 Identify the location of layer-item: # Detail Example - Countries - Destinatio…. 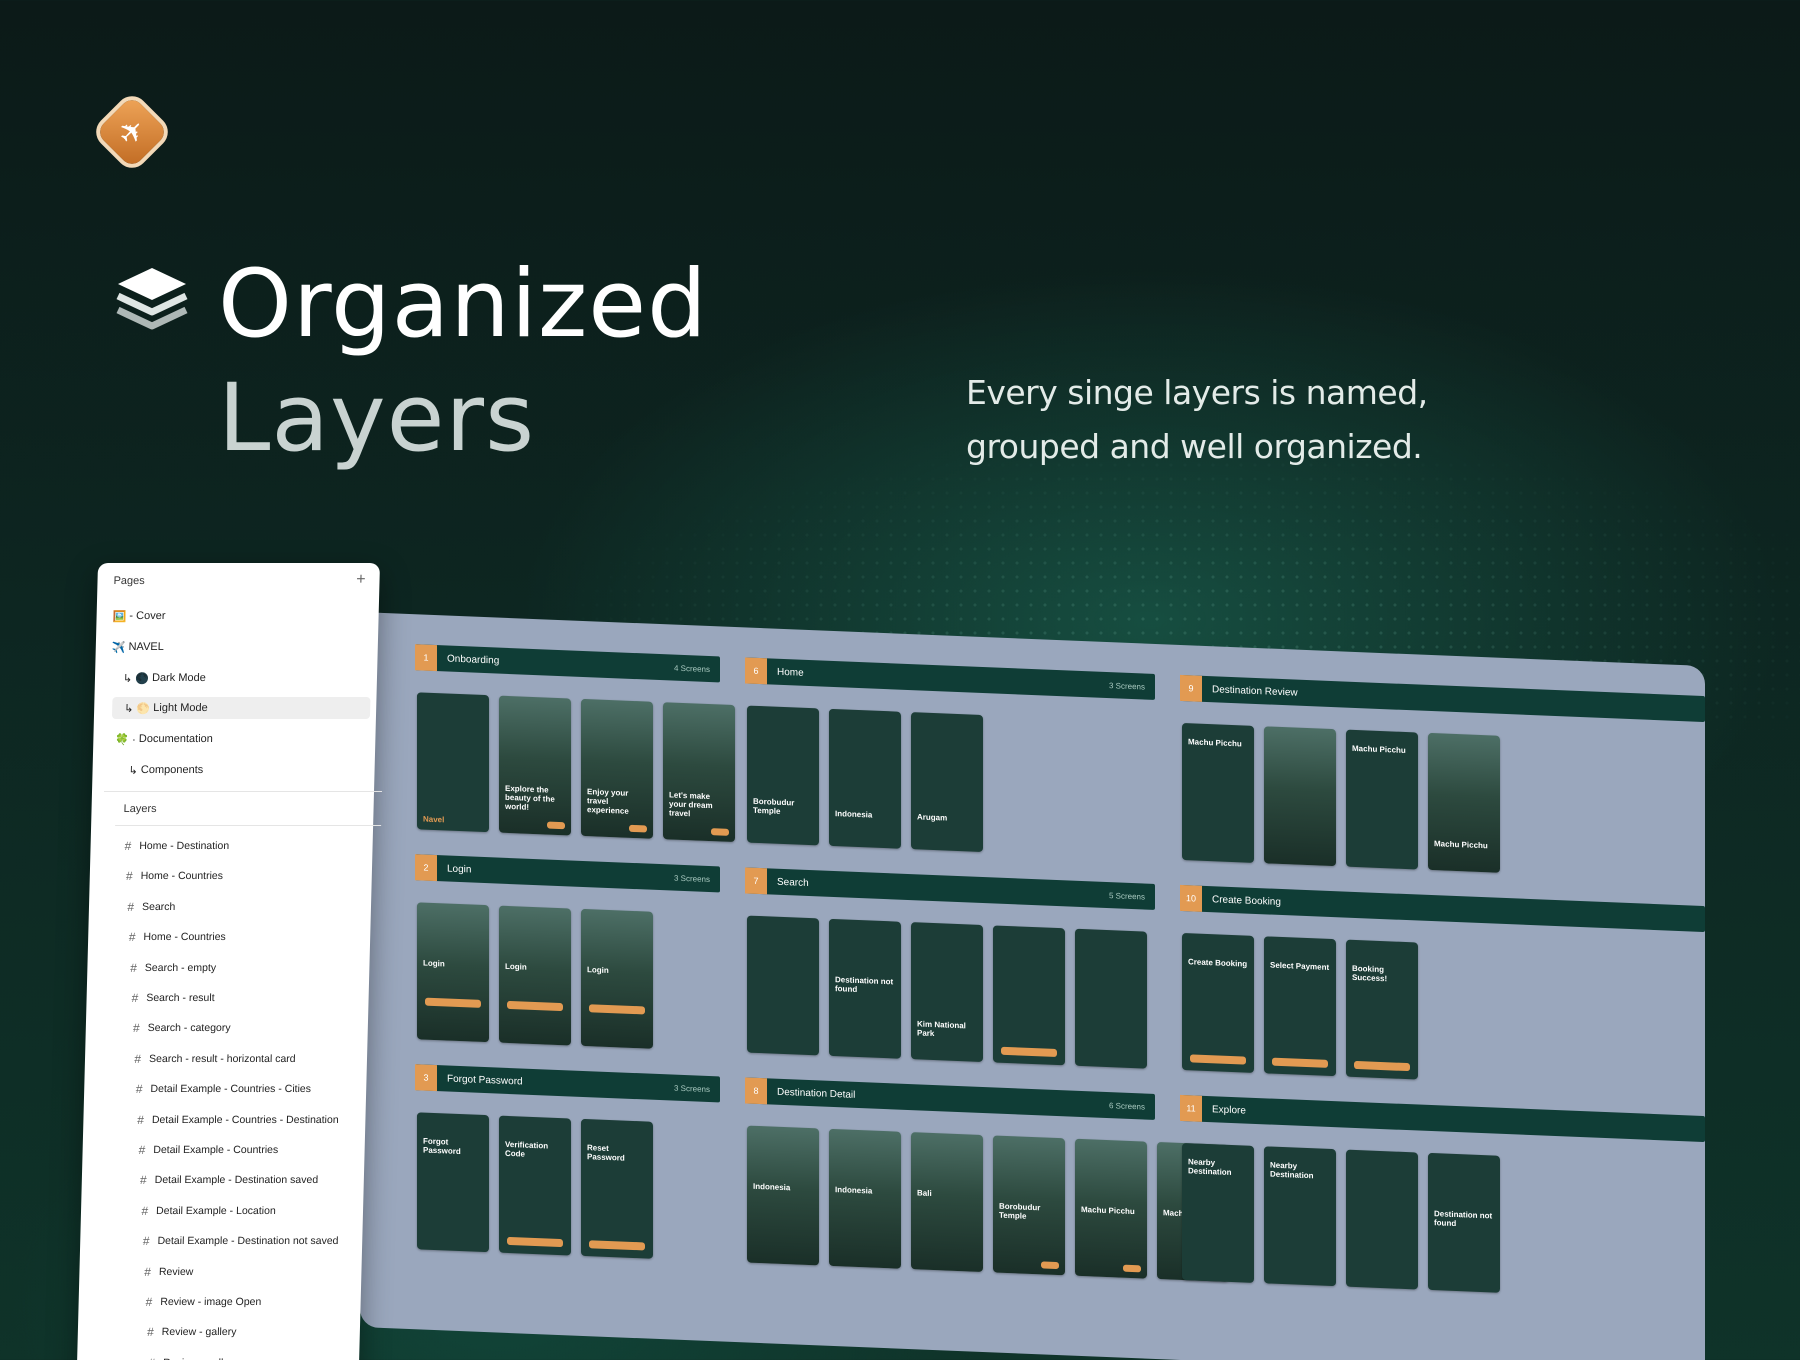
(238, 1120).